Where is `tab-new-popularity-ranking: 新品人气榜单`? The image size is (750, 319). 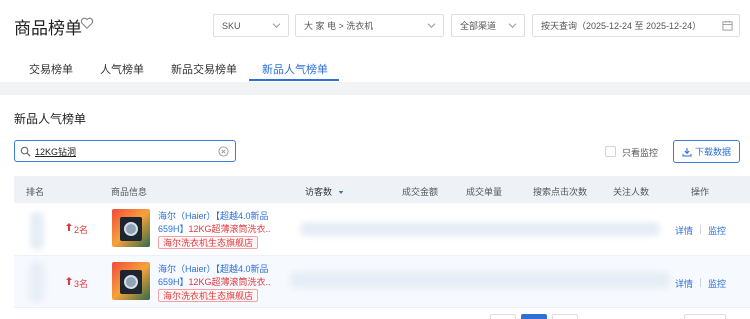 tab-new-popularity-ranking: 新品人气榜单 is located at coordinates (295, 69).